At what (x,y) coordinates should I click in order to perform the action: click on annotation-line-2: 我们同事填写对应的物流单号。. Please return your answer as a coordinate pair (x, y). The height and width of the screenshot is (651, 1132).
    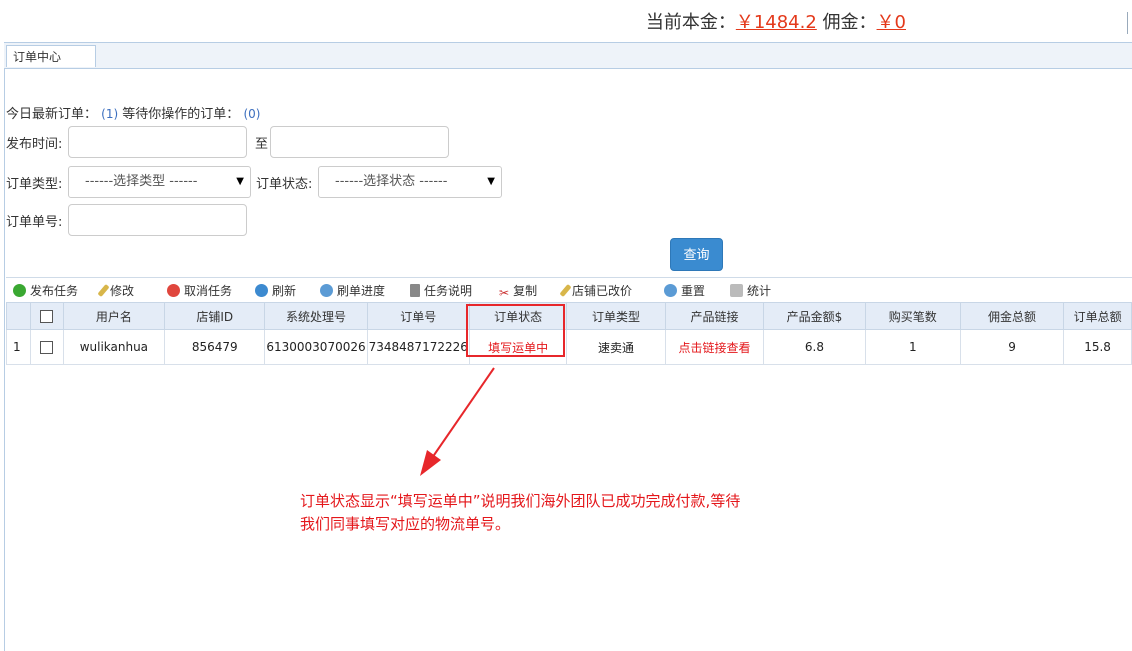
    Looking at the image, I should click on (405, 524).